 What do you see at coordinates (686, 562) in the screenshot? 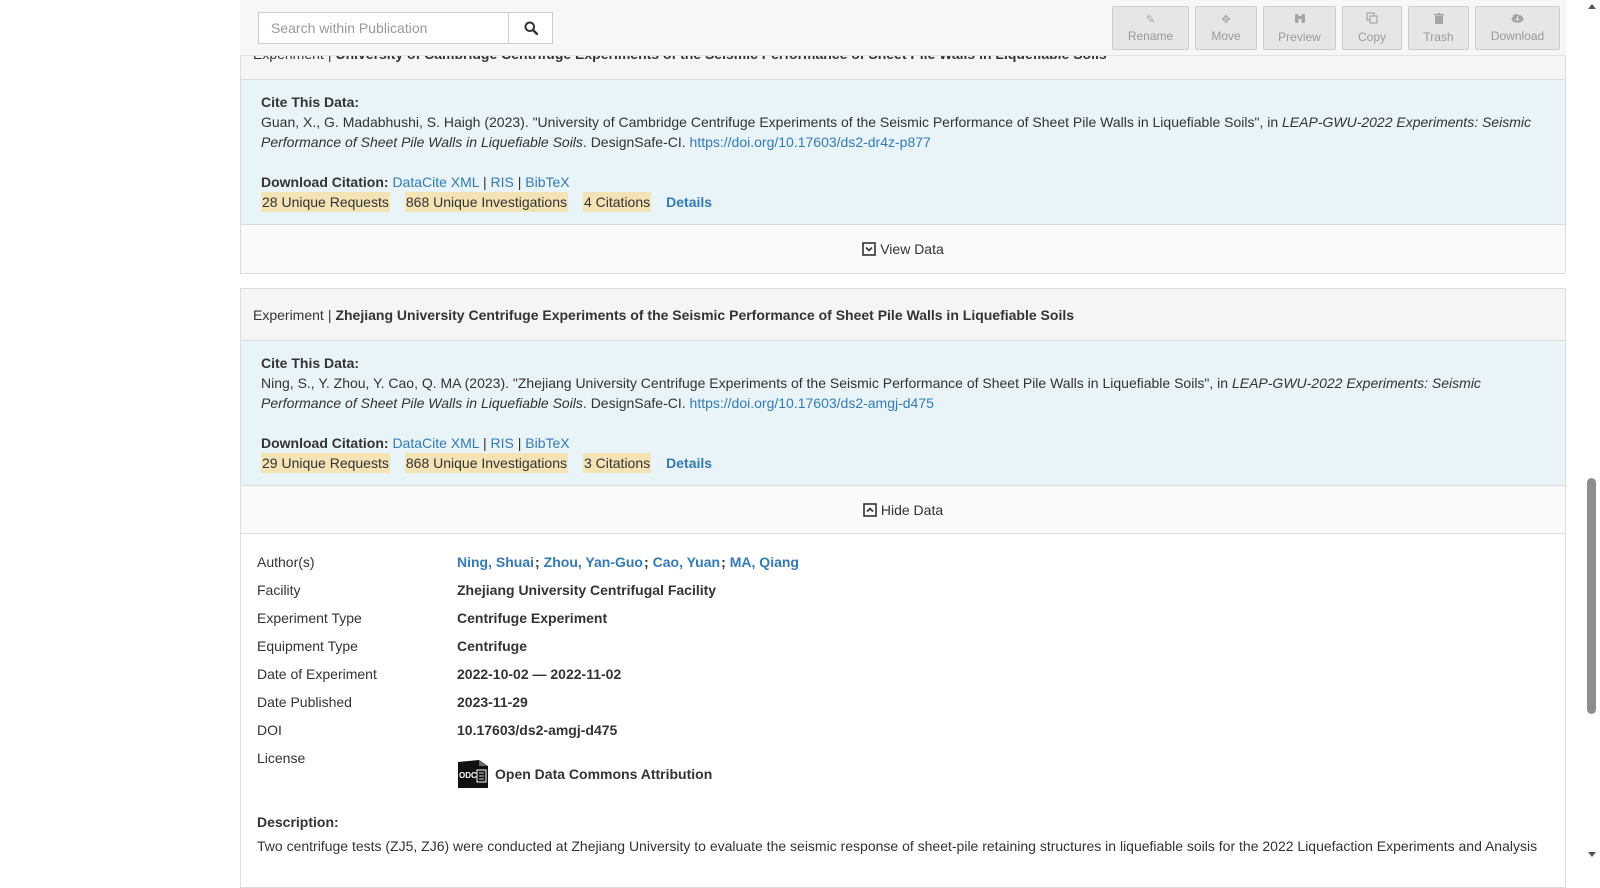
I see `author-link: Cao, Yuan` at bounding box center [686, 562].